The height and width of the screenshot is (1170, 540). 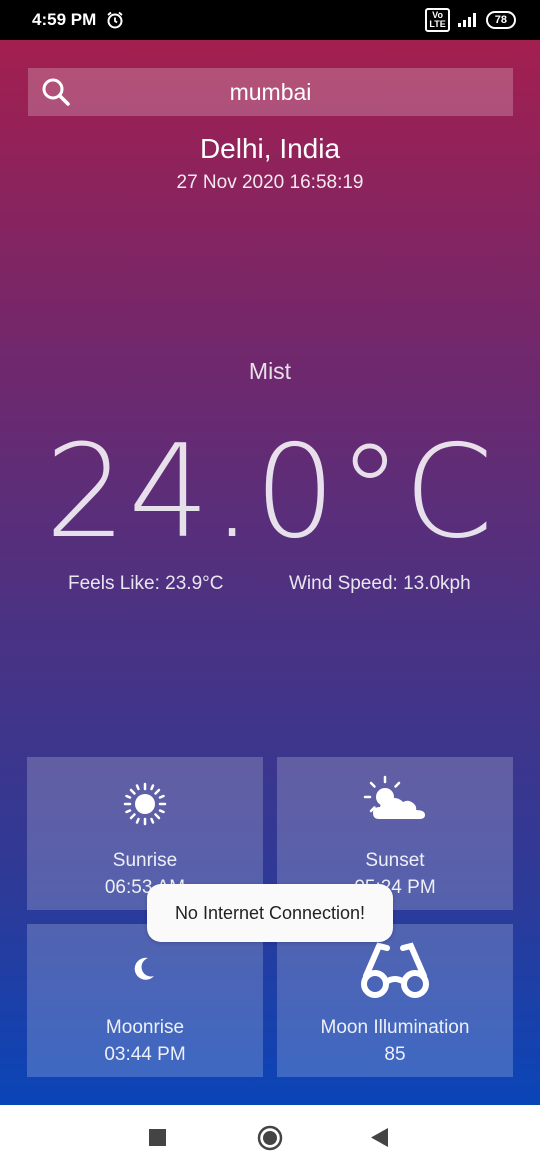 I want to click on moonrise-value: 03:44 PM, so click(x=145, y=1054).